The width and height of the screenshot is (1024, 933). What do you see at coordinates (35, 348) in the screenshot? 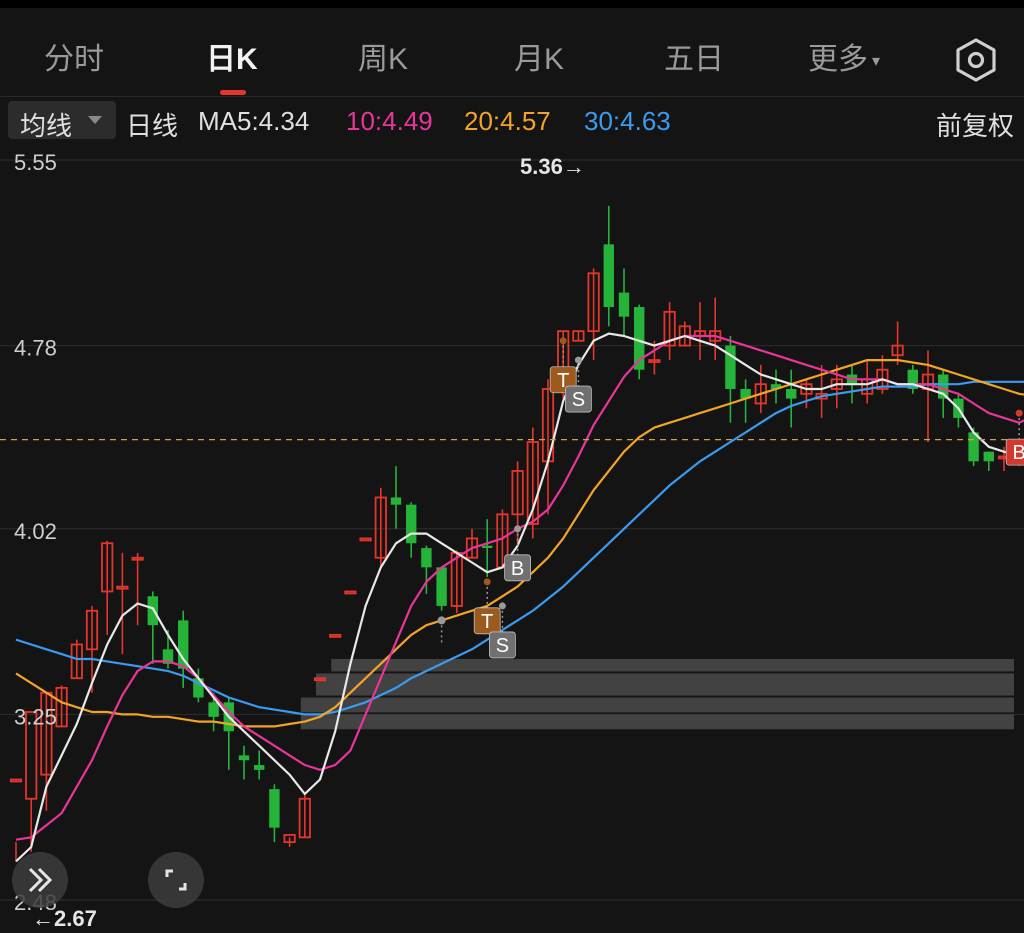
I see `y-axis-label: 4.78` at bounding box center [35, 348].